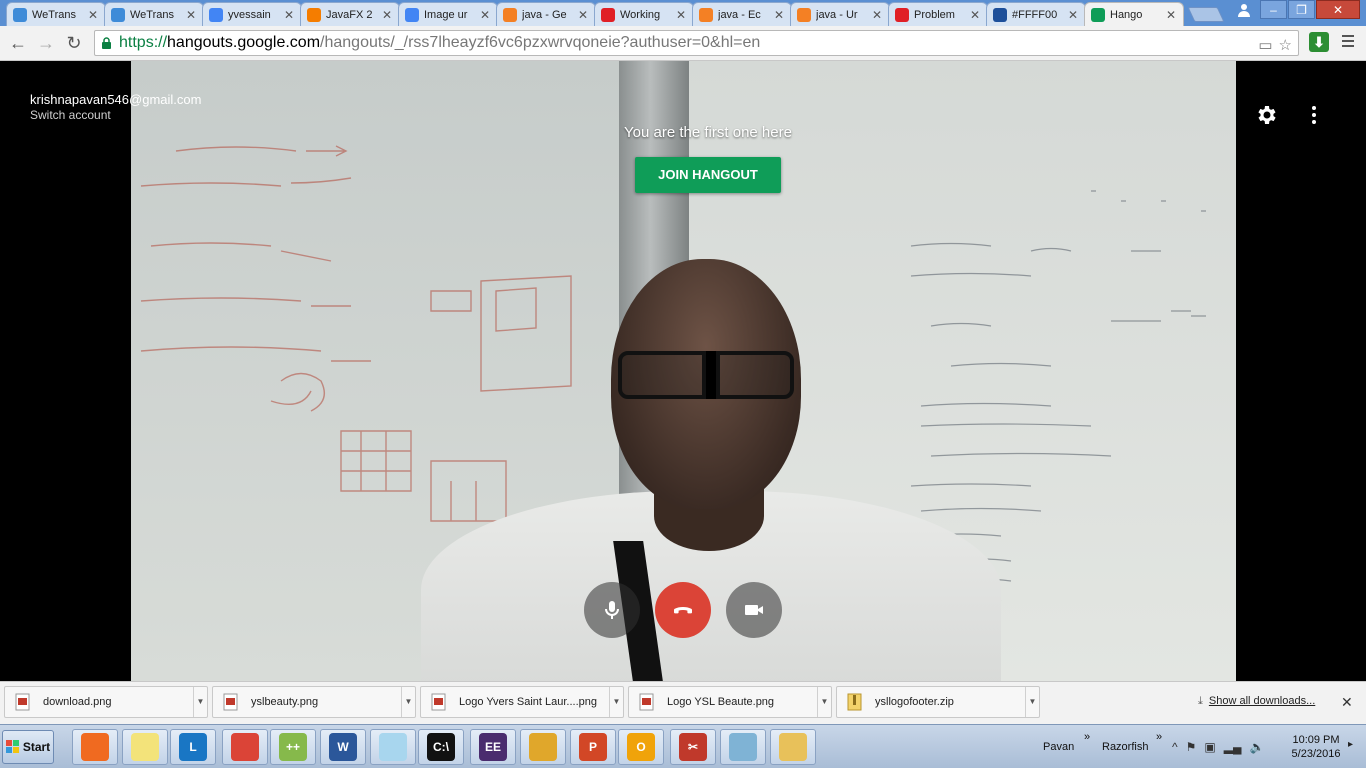 Image resolution: width=1366 pixels, height=768 pixels. Describe the element at coordinates (593, 747) in the screenshot. I see `taskbar-app-button: P` at that location.